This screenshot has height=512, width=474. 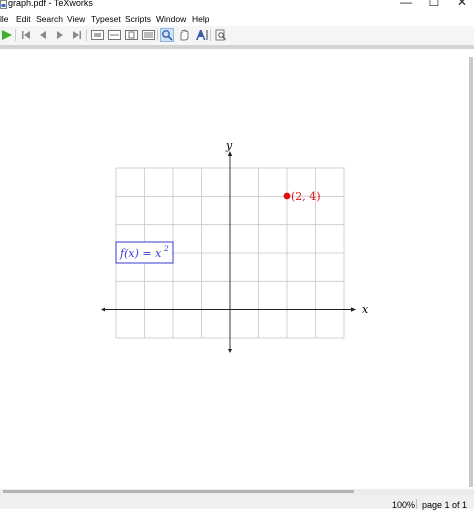 What do you see at coordinates (60, 35) in the screenshot?
I see `next-page-icon` at bounding box center [60, 35].